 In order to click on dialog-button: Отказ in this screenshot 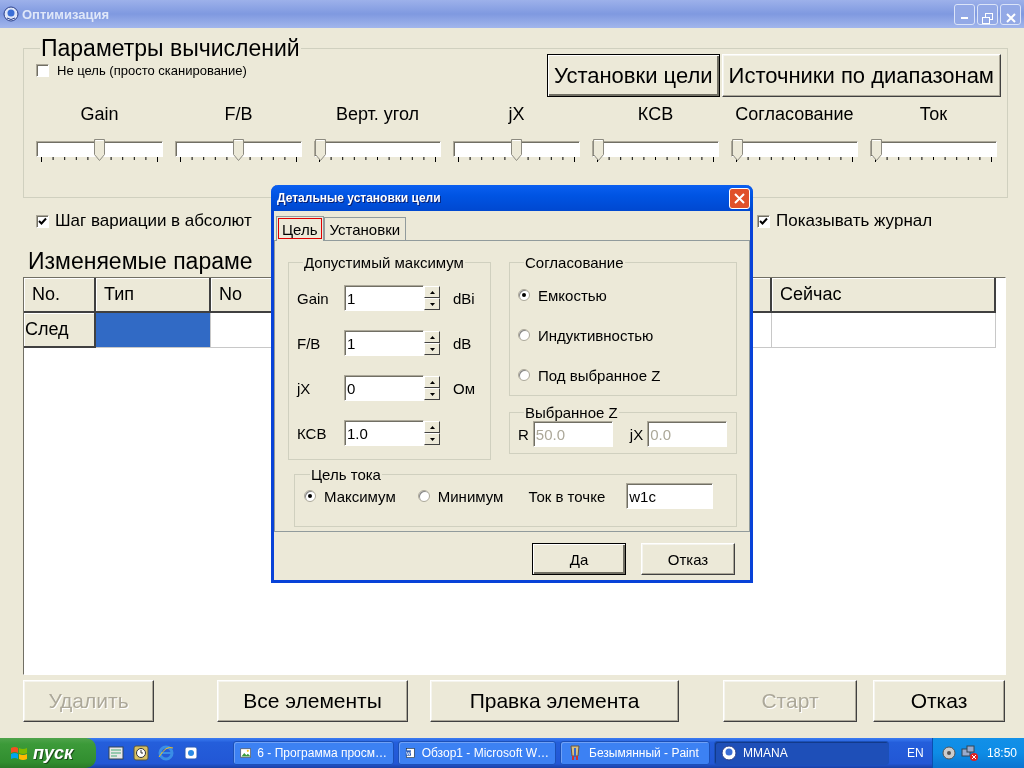, I will do `click(688, 559)`.